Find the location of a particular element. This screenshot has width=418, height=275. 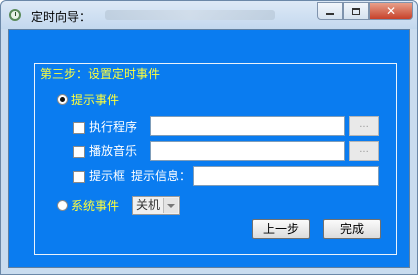

prompt-box-checkbox is located at coordinates (79, 177).